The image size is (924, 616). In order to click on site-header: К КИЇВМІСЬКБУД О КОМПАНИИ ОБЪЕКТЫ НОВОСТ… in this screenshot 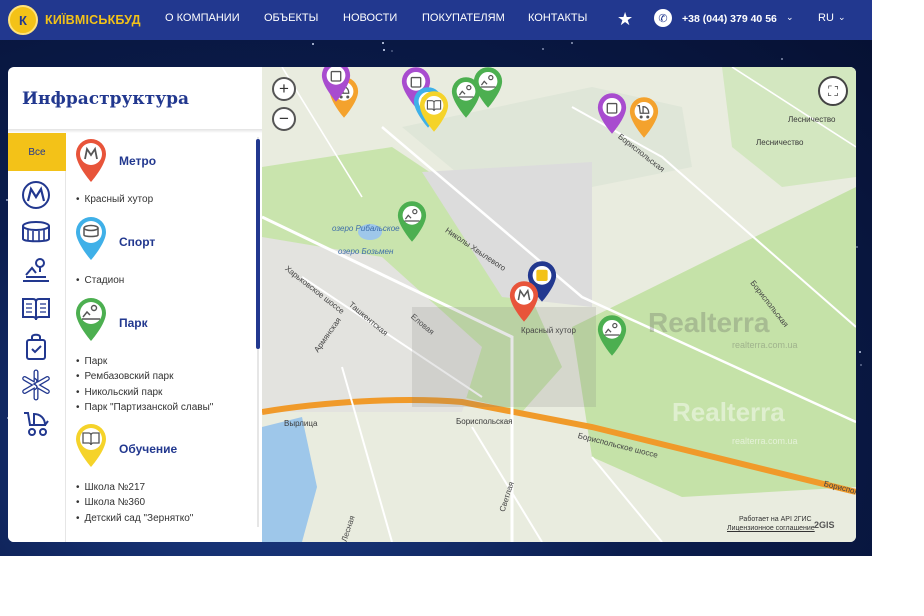, I will do `click(436, 20)`.